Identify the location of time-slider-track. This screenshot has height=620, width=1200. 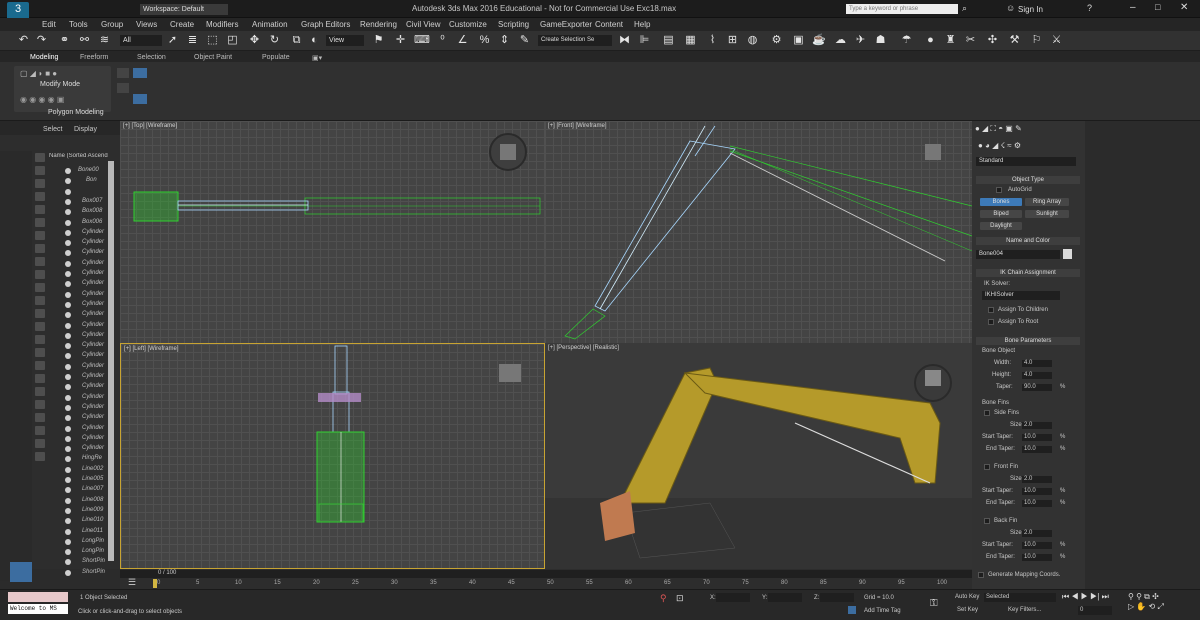
(546, 574).